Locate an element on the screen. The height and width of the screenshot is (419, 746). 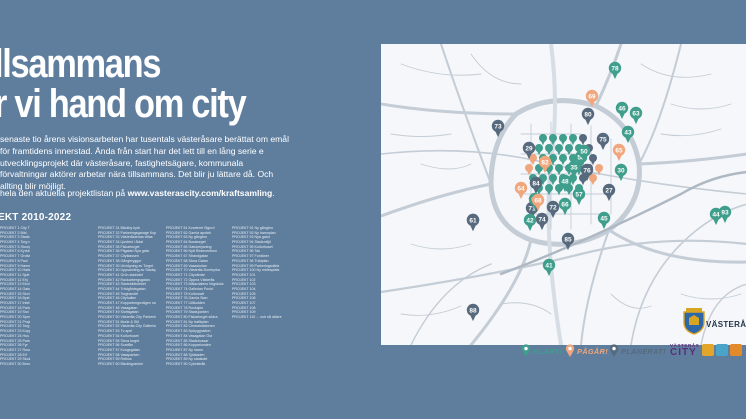
legend-label: PÅGÅR! is located at coordinates (592, 351).